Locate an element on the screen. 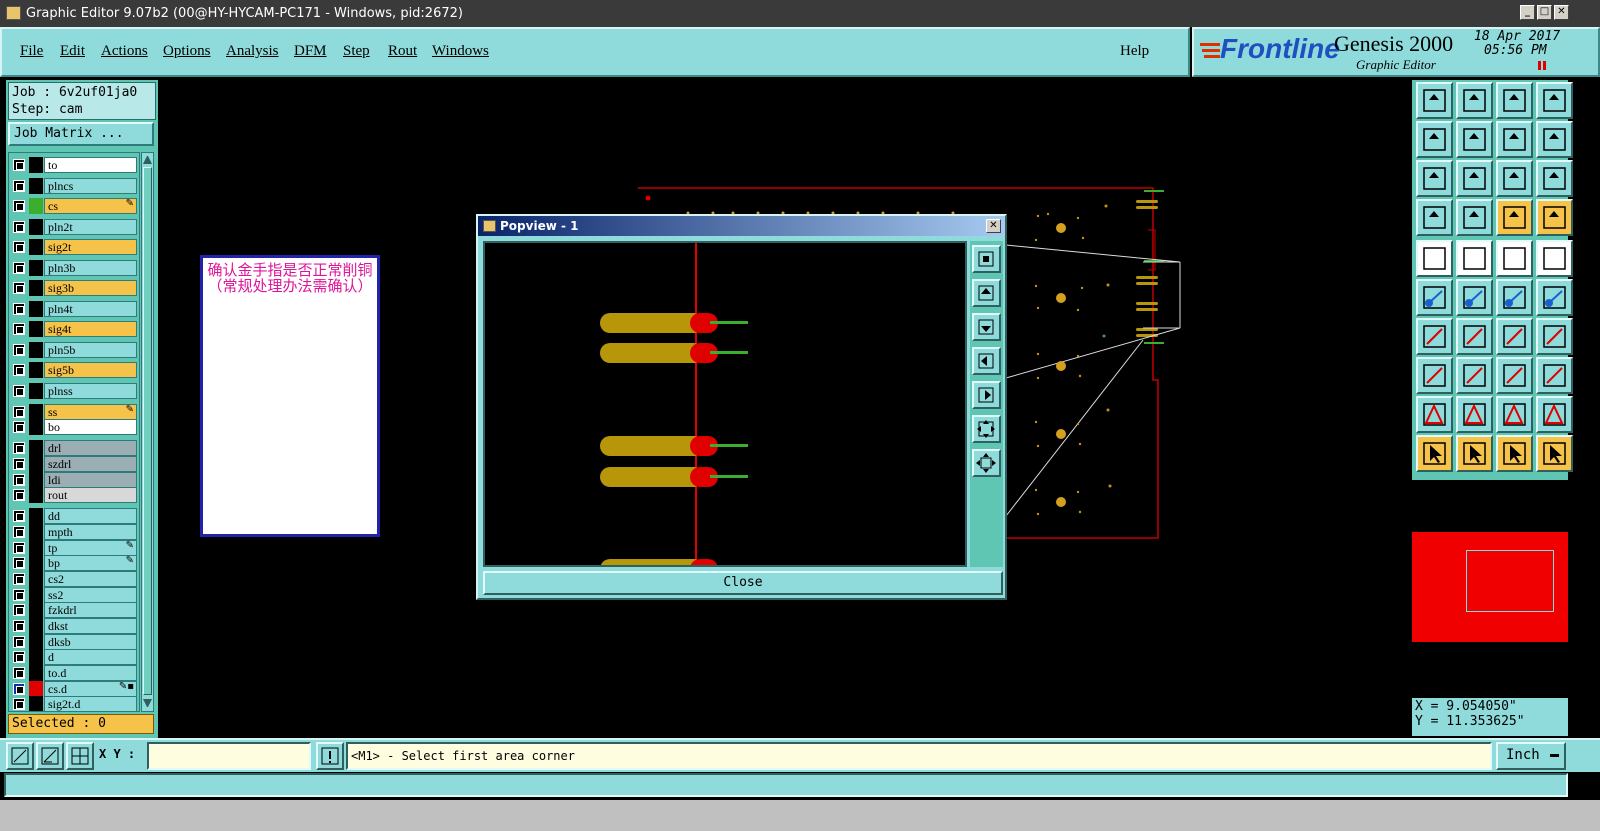 The image size is (1600, 831). alert-icon is located at coordinates (330, 756).